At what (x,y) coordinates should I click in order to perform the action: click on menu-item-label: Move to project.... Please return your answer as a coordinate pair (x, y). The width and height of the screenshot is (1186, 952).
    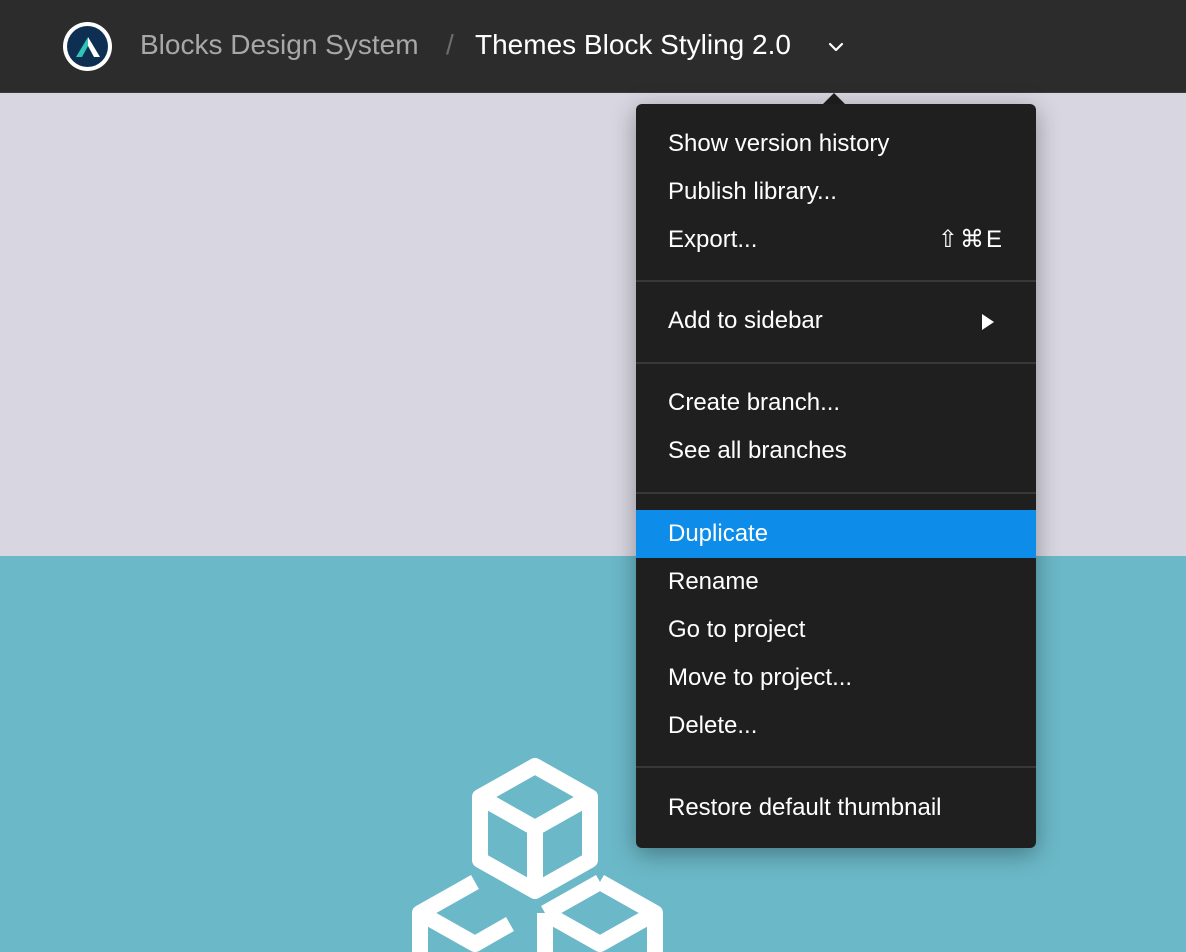
    Looking at the image, I should click on (760, 677).